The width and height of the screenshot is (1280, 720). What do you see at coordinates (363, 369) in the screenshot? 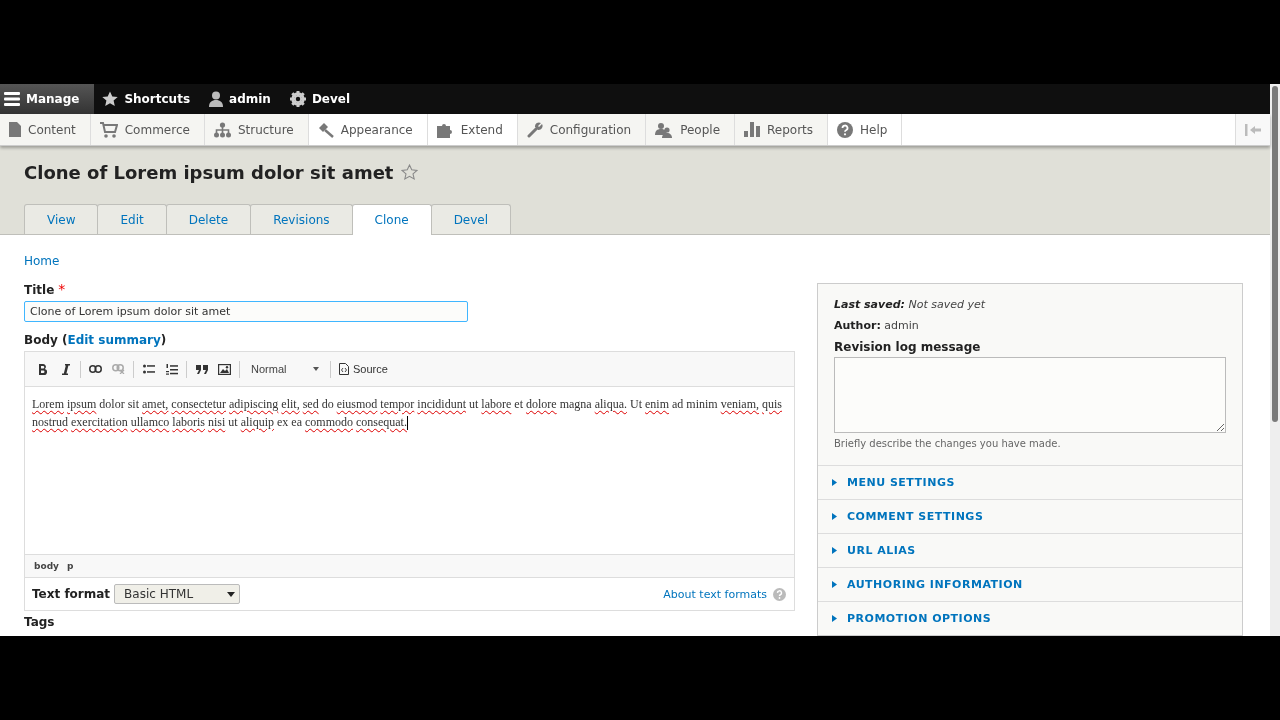
I see `source-button: Source` at bounding box center [363, 369].